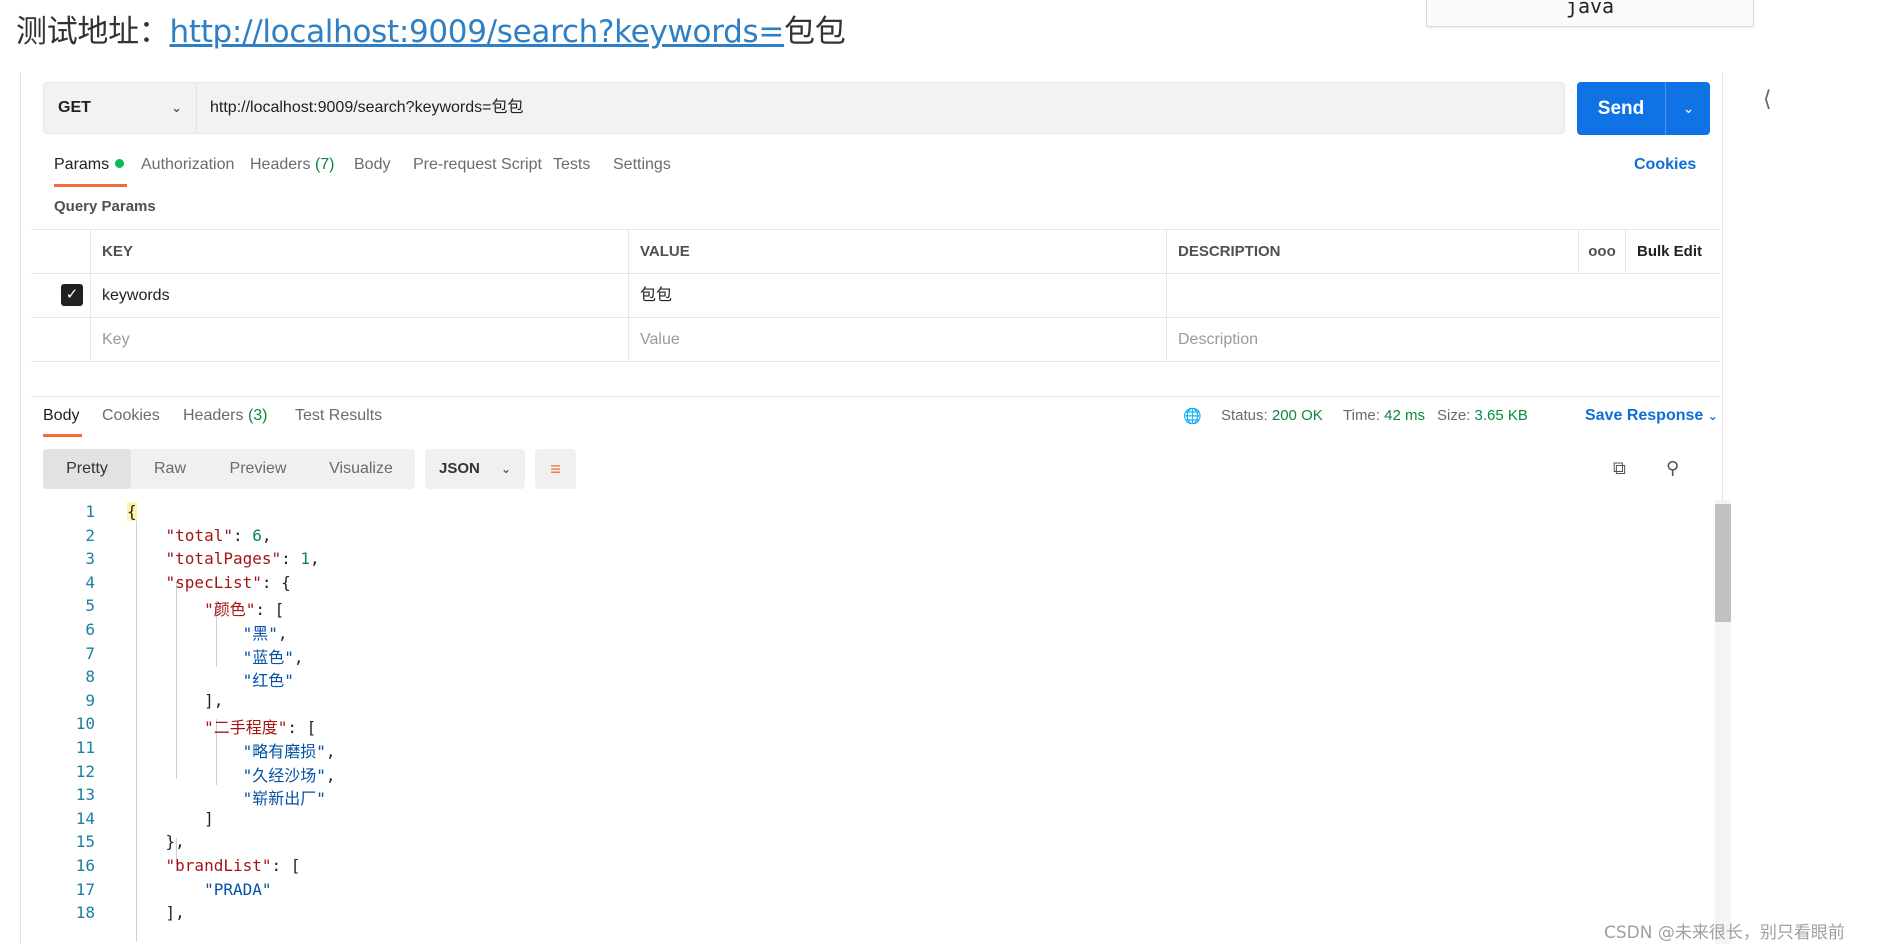 The image size is (1884, 944). I want to click on view-preview: Preview, so click(258, 469).